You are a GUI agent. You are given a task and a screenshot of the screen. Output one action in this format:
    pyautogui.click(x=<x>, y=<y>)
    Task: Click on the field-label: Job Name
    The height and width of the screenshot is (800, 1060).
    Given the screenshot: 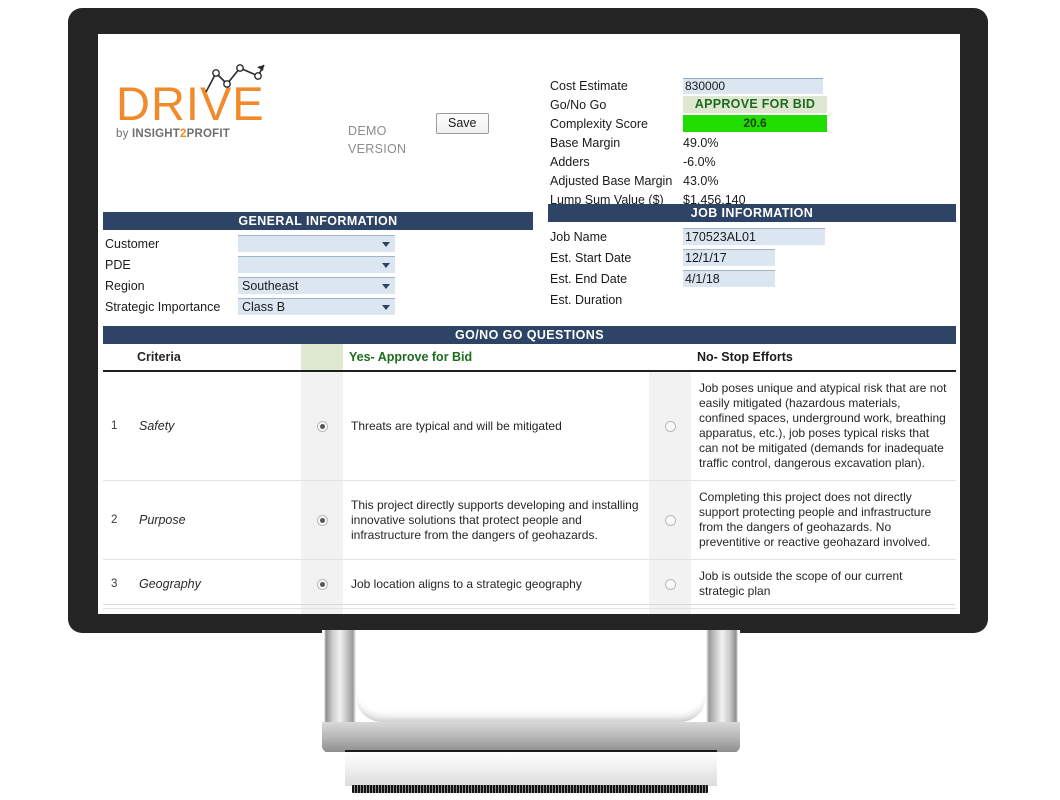 What is the action you would take?
    pyautogui.click(x=578, y=236)
    